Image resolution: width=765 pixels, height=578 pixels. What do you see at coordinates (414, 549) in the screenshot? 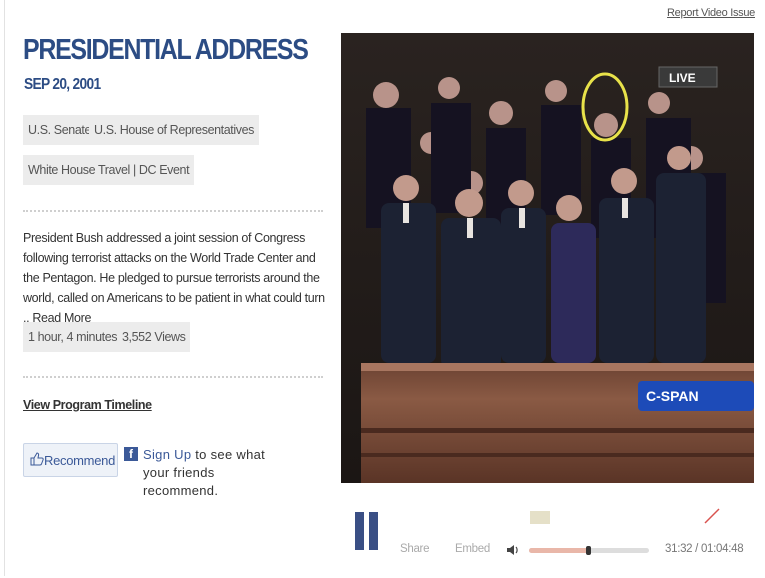
I see `share-button: Share` at bounding box center [414, 549].